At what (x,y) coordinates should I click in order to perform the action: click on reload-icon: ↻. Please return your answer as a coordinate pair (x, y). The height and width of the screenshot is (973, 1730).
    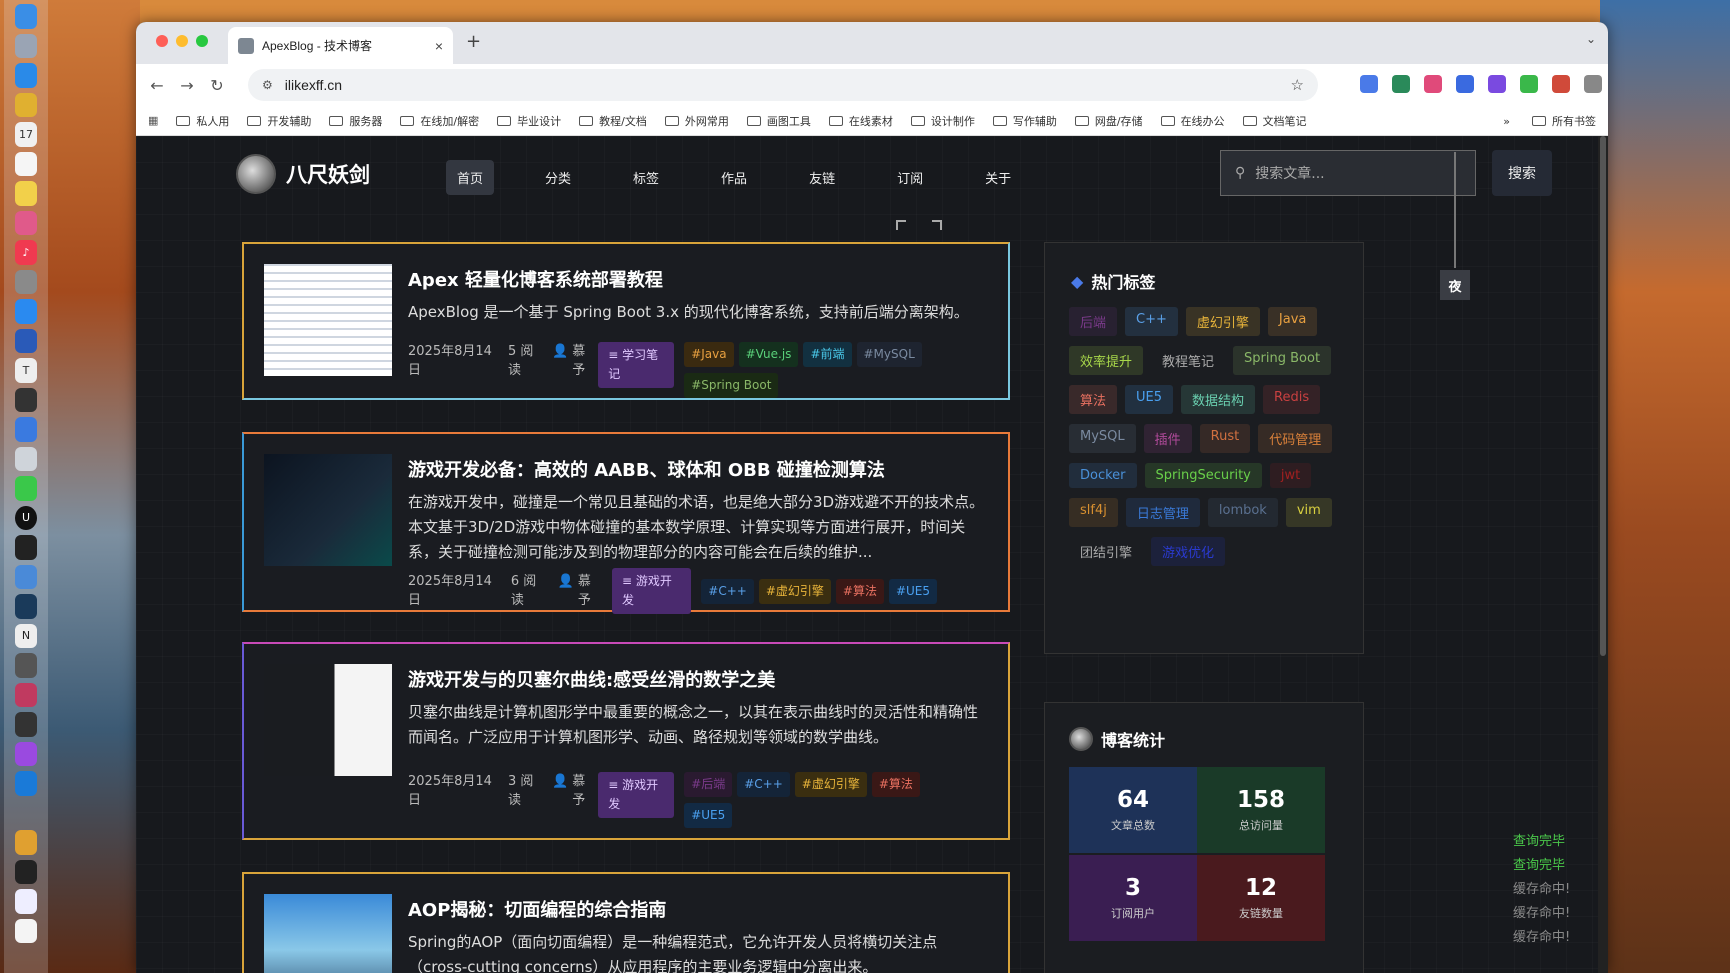
    Looking at the image, I should click on (217, 85).